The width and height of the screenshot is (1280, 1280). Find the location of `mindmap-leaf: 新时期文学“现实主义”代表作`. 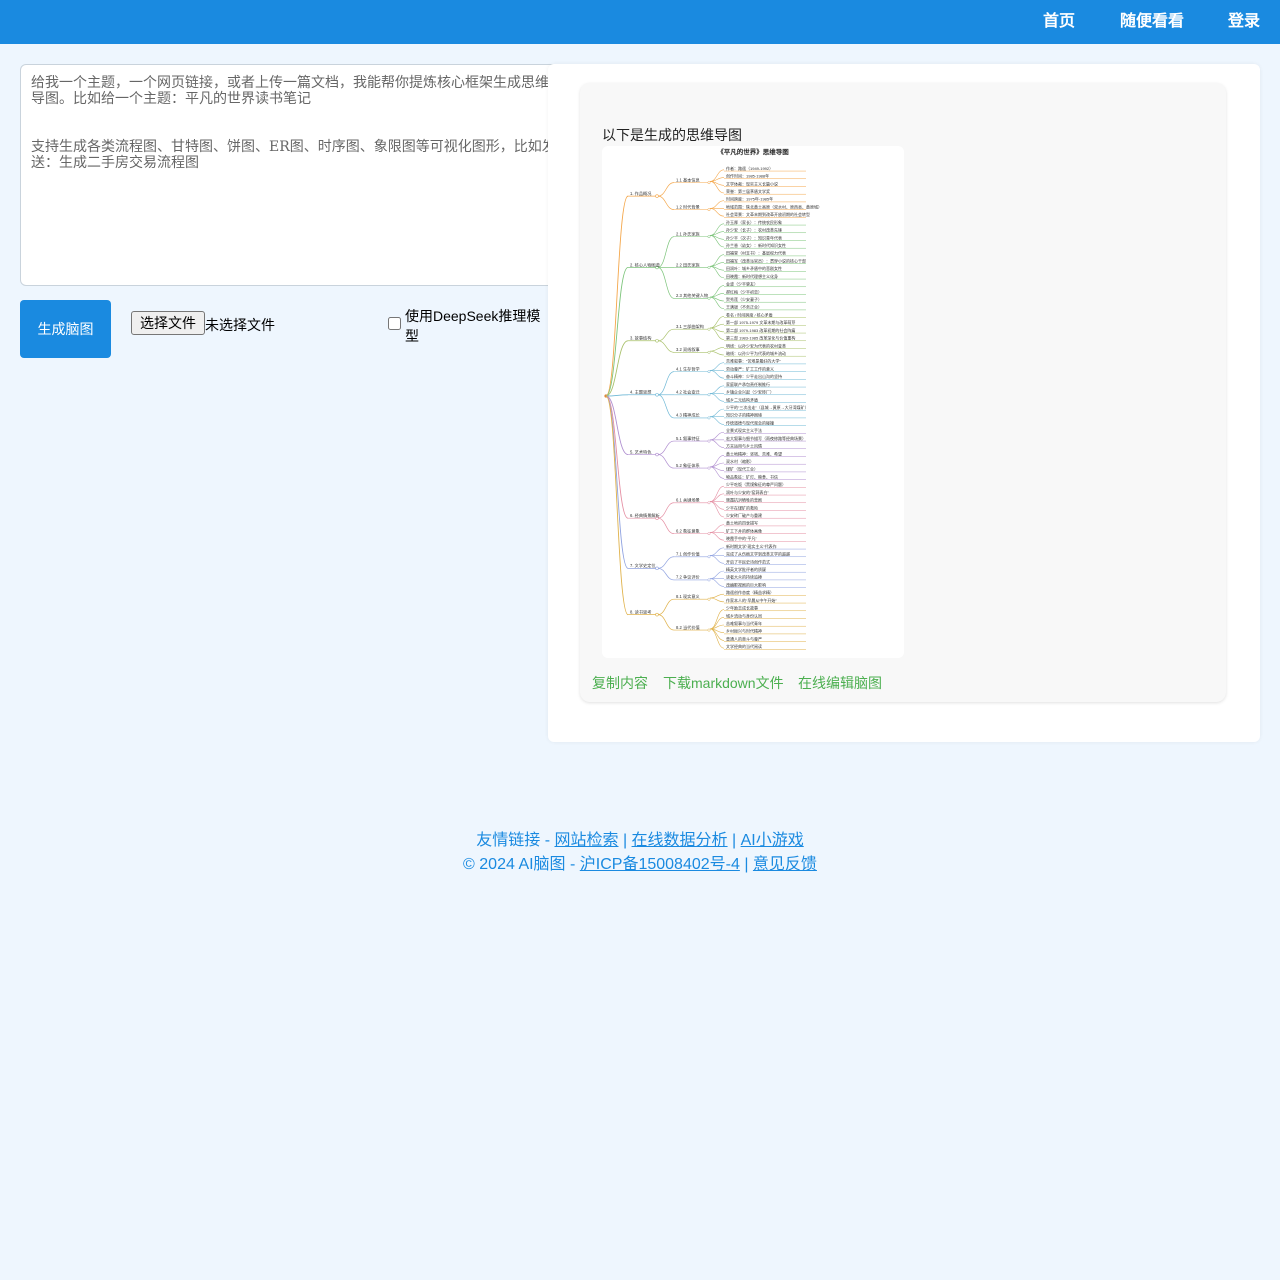

mindmap-leaf: 新时期文学“现实主义”代表作 is located at coordinates (751, 546).